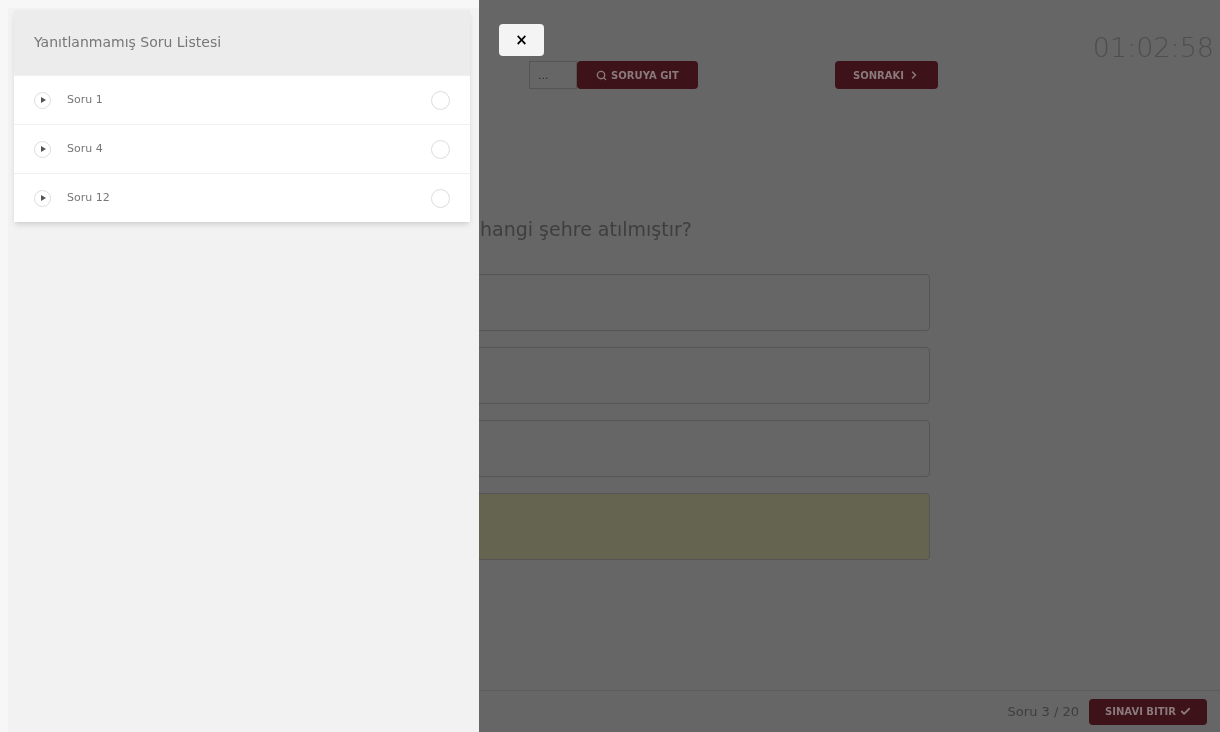 The width and height of the screenshot is (1220, 732). Describe the element at coordinates (1148, 711) in the screenshot. I see `finish-exam-button: SINAVI BITIR` at that location.